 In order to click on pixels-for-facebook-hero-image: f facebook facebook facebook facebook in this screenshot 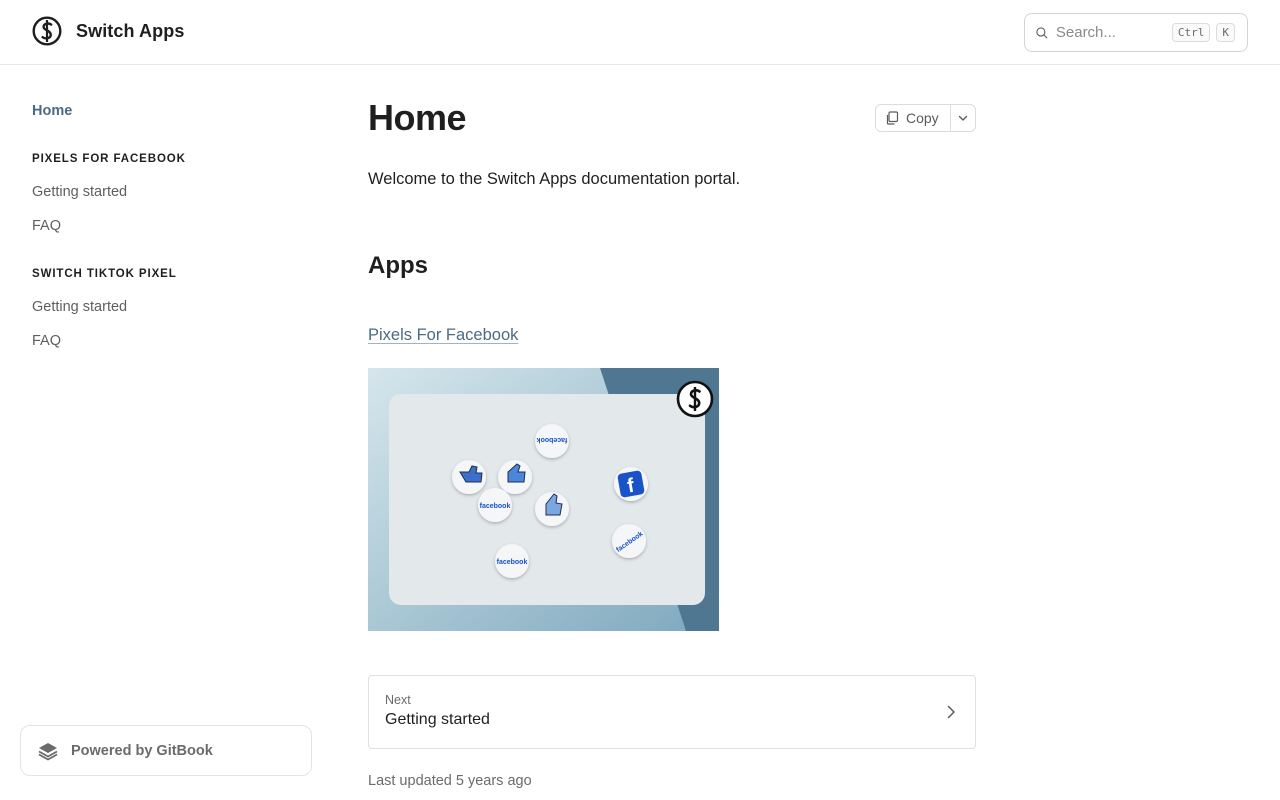, I will do `click(543, 499)`.